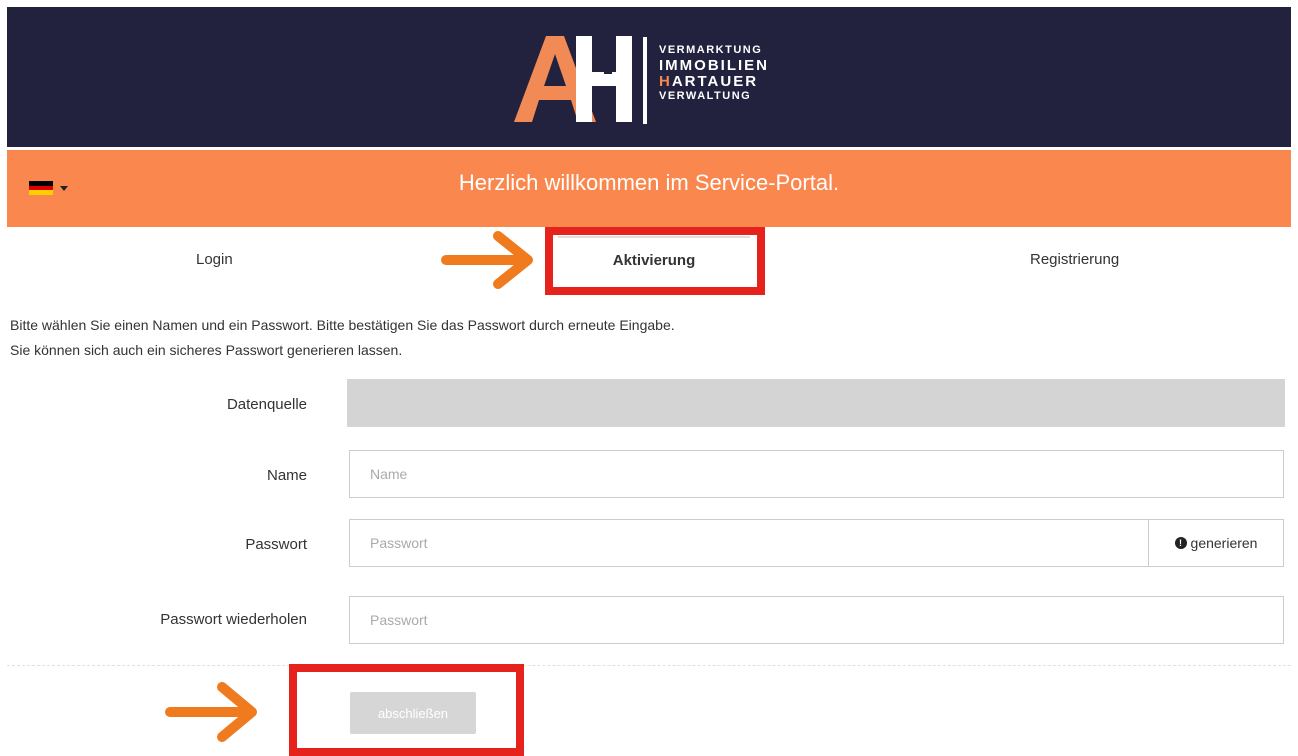 The height and width of the screenshot is (756, 1298). What do you see at coordinates (1180, 543) in the screenshot?
I see `info-icon: !` at bounding box center [1180, 543].